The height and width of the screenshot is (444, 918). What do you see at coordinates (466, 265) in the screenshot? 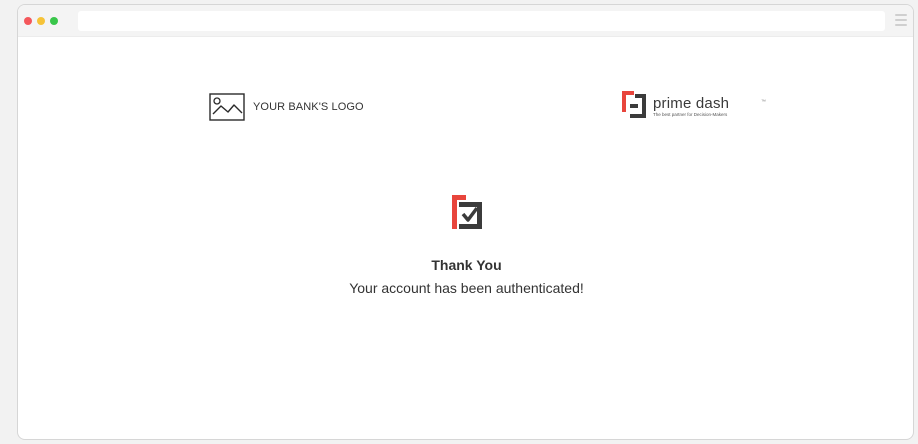
I see `thank-you-title: Thank You` at bounding box center [466, 265].